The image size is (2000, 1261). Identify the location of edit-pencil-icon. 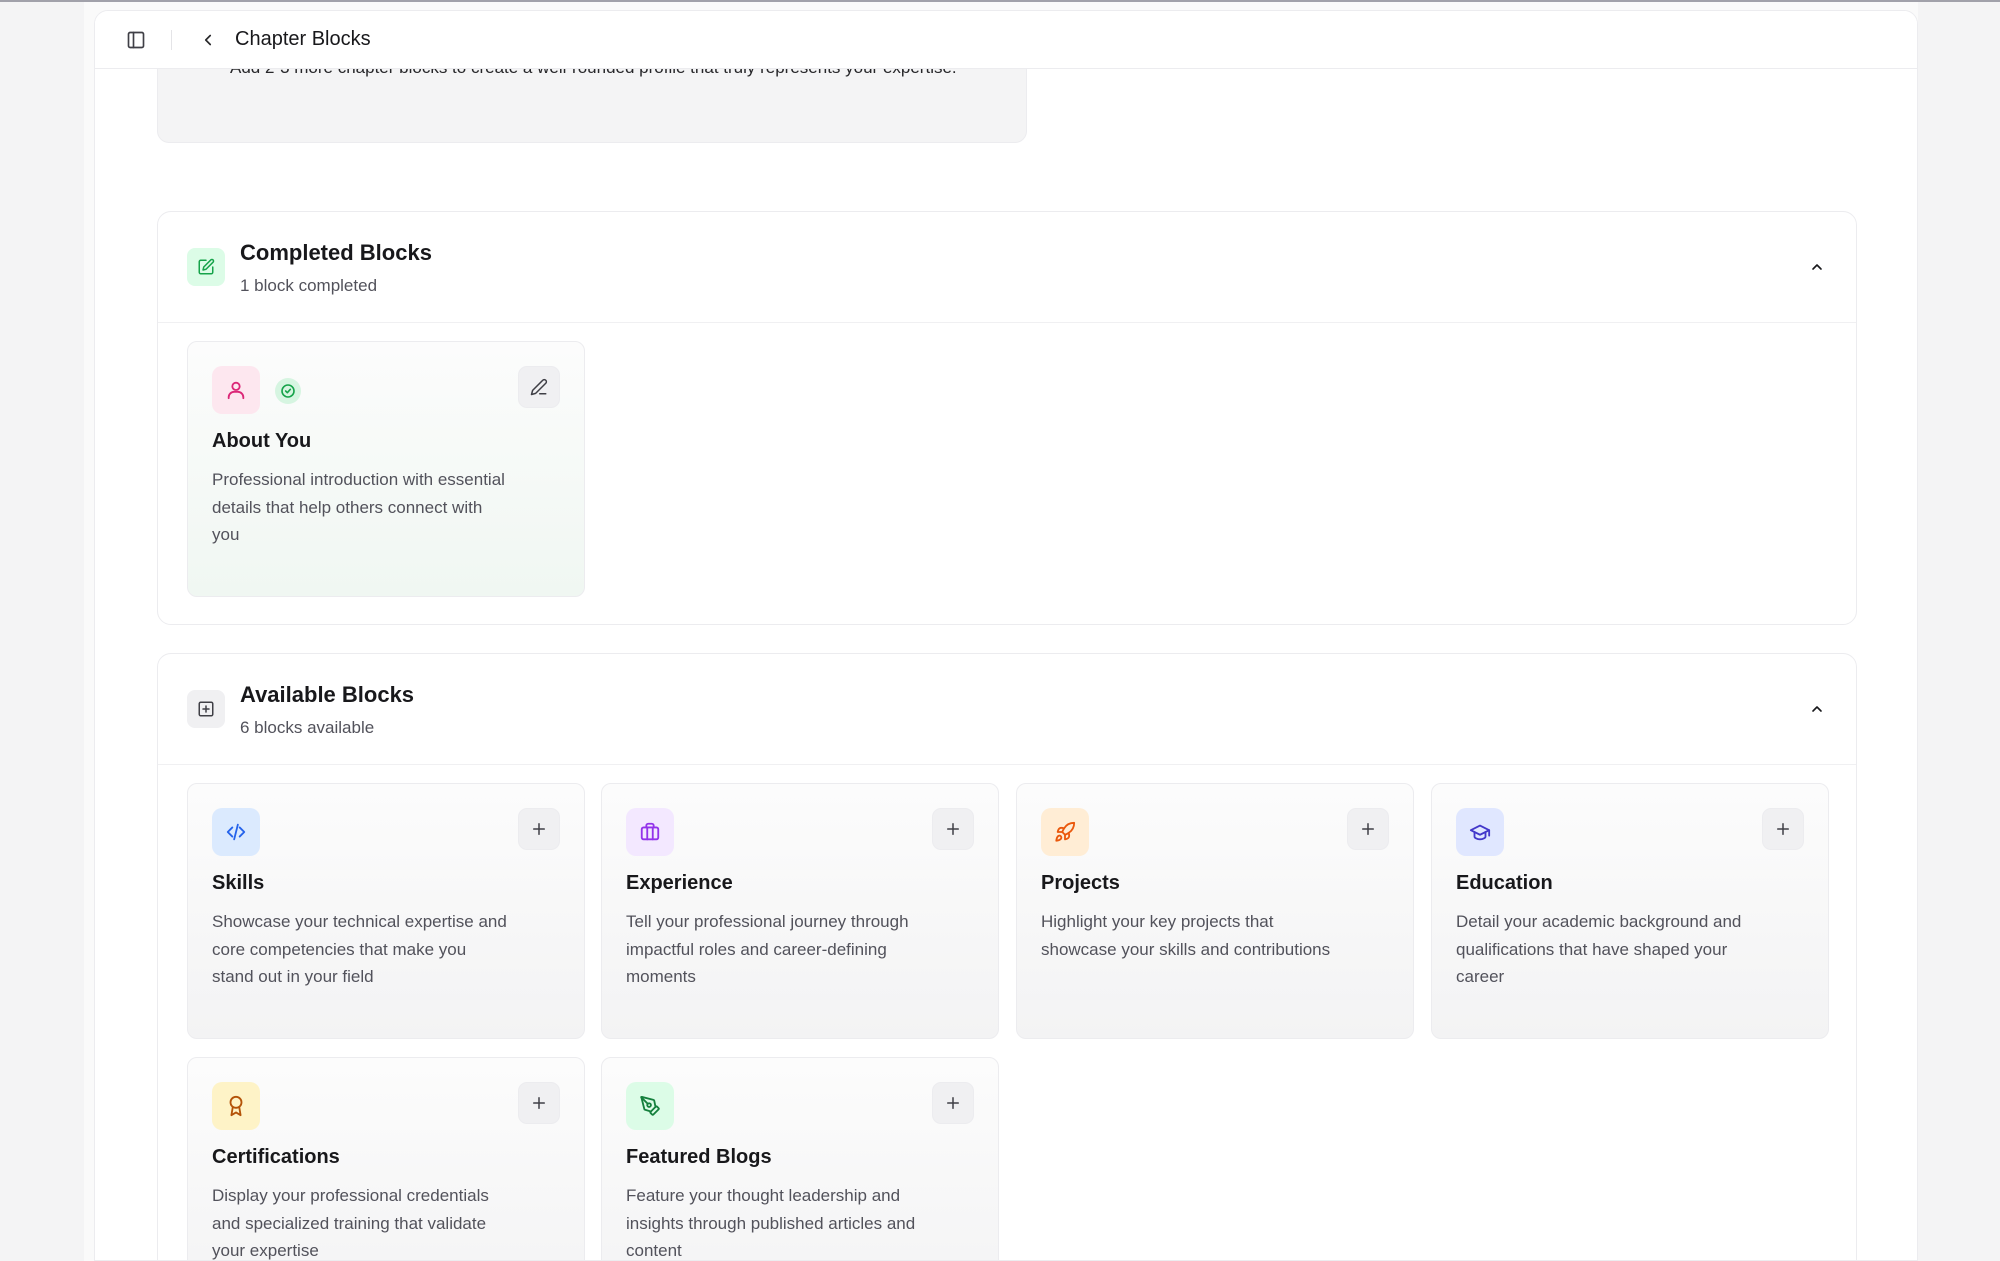
(539, 387).